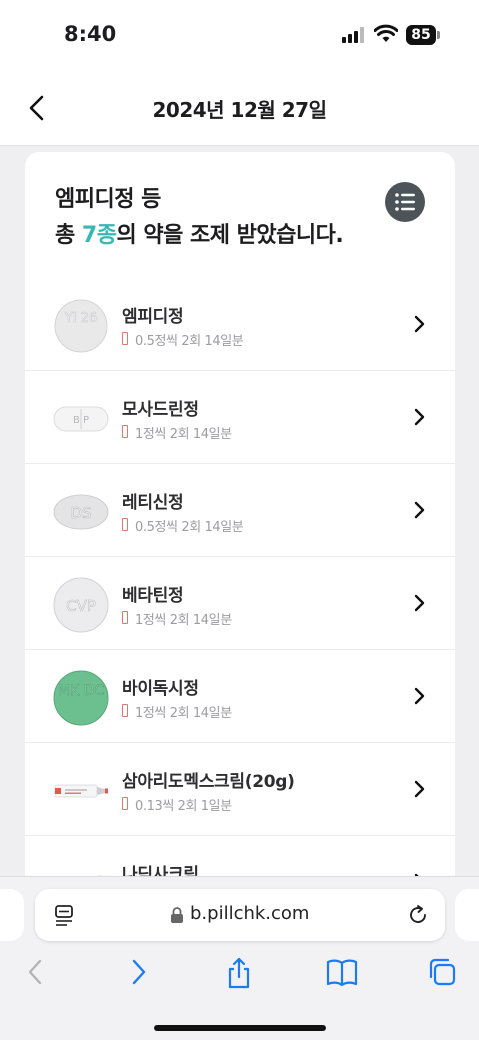 The width and height of the screenshot is (479, 1040). I want to click on prescription-summary: 엠피디정 등 총 7종의 약을 조제 받았습니다., so click(199, 218).